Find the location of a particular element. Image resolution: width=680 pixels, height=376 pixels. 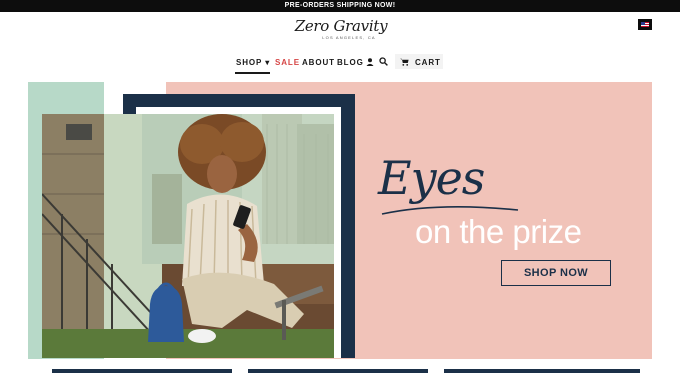

nav-item-about: ABOUT is located at coordinates (318, 63).